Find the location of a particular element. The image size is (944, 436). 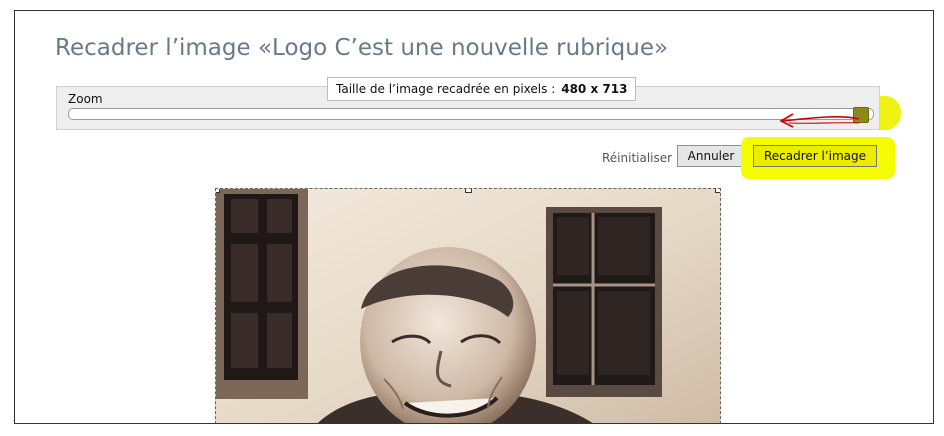

crop-image-button: Recadrer l’image is located at coordinates (815, 156).